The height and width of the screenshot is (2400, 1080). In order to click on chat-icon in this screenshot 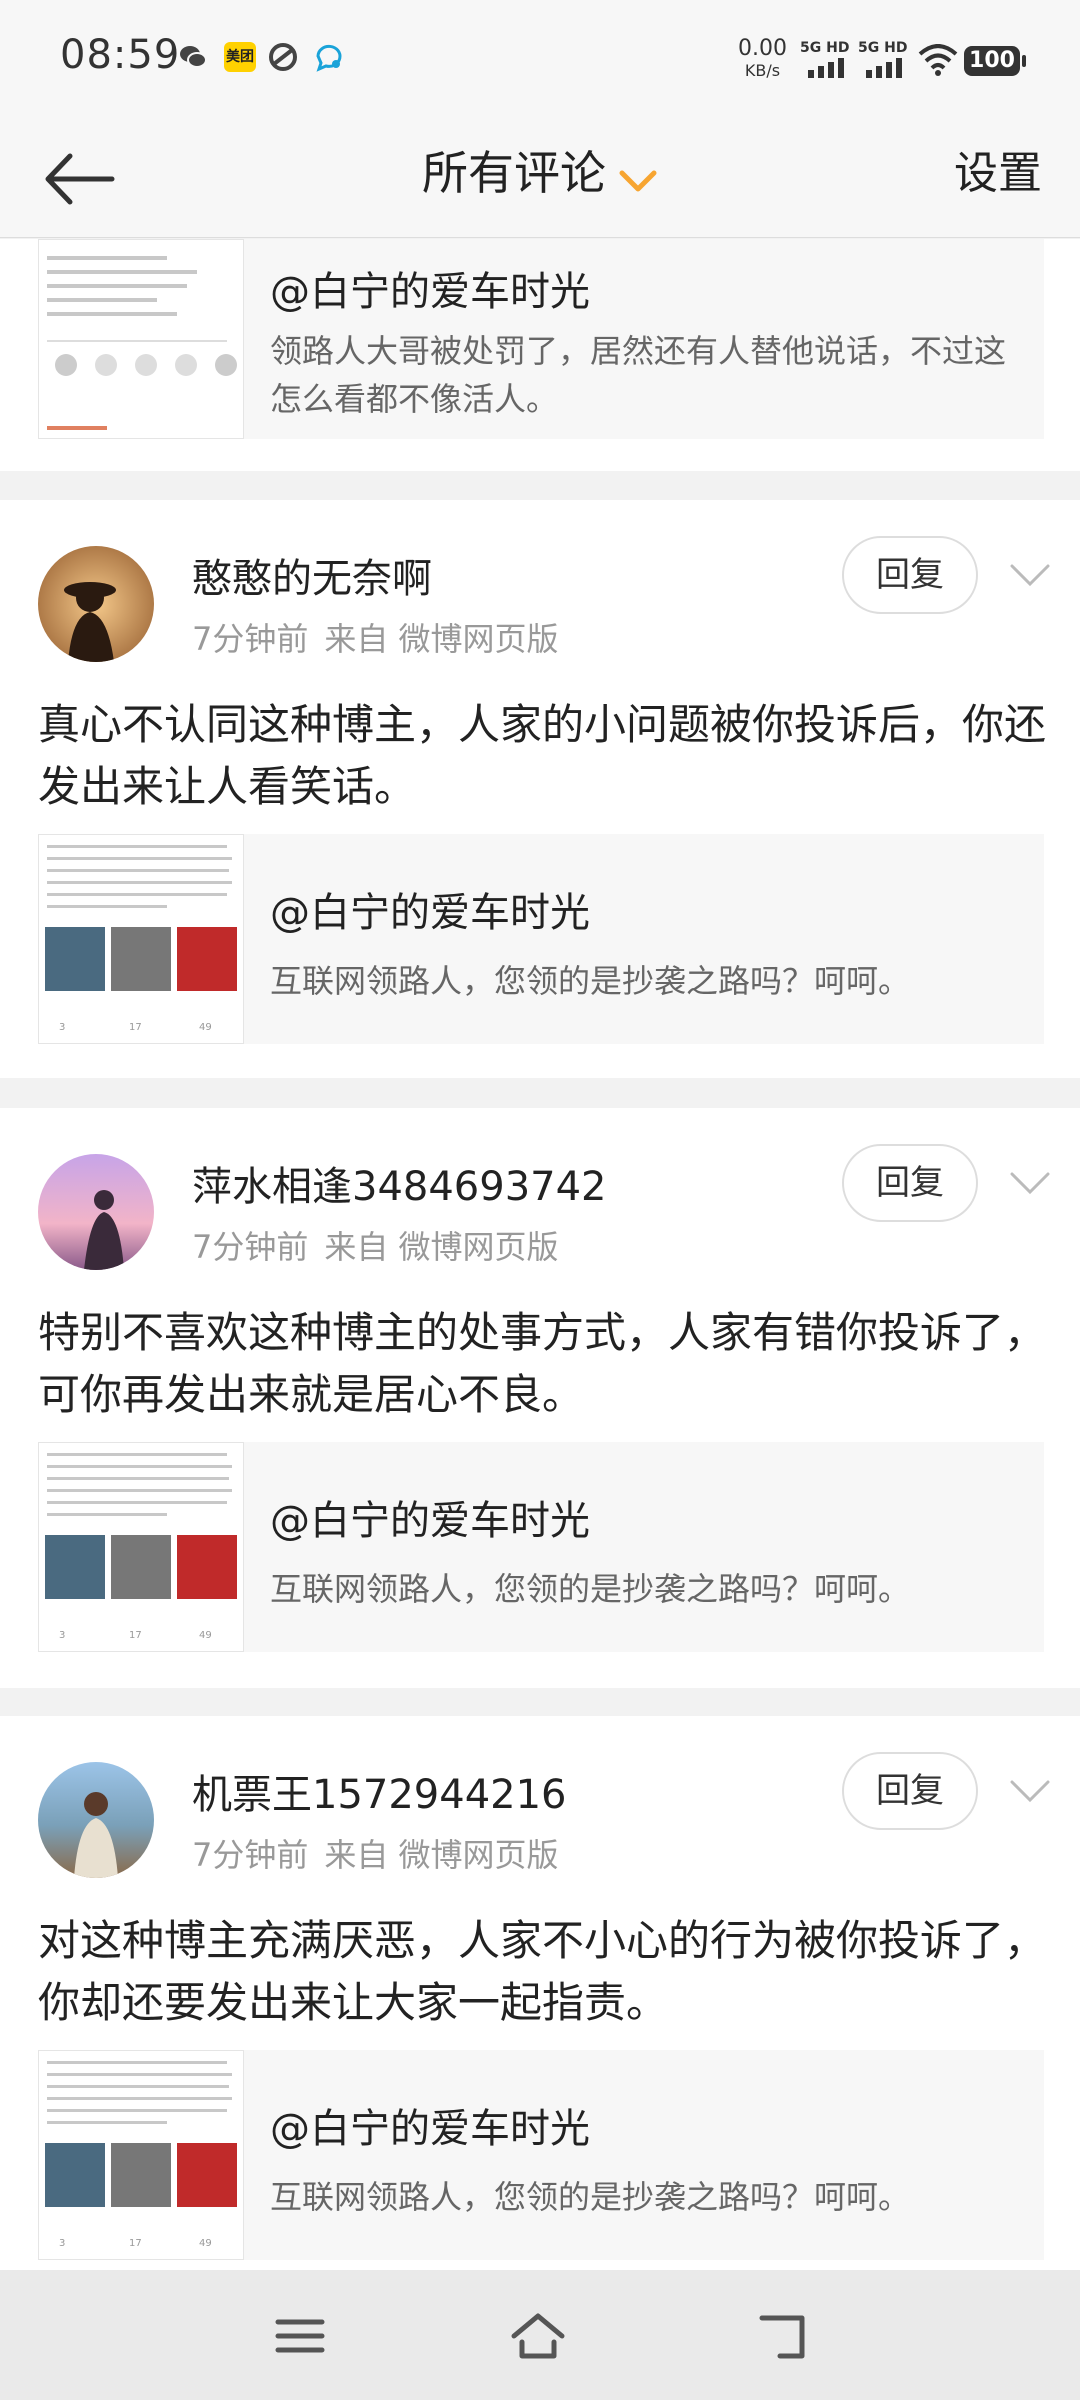, I will do `click(329, 58)`.